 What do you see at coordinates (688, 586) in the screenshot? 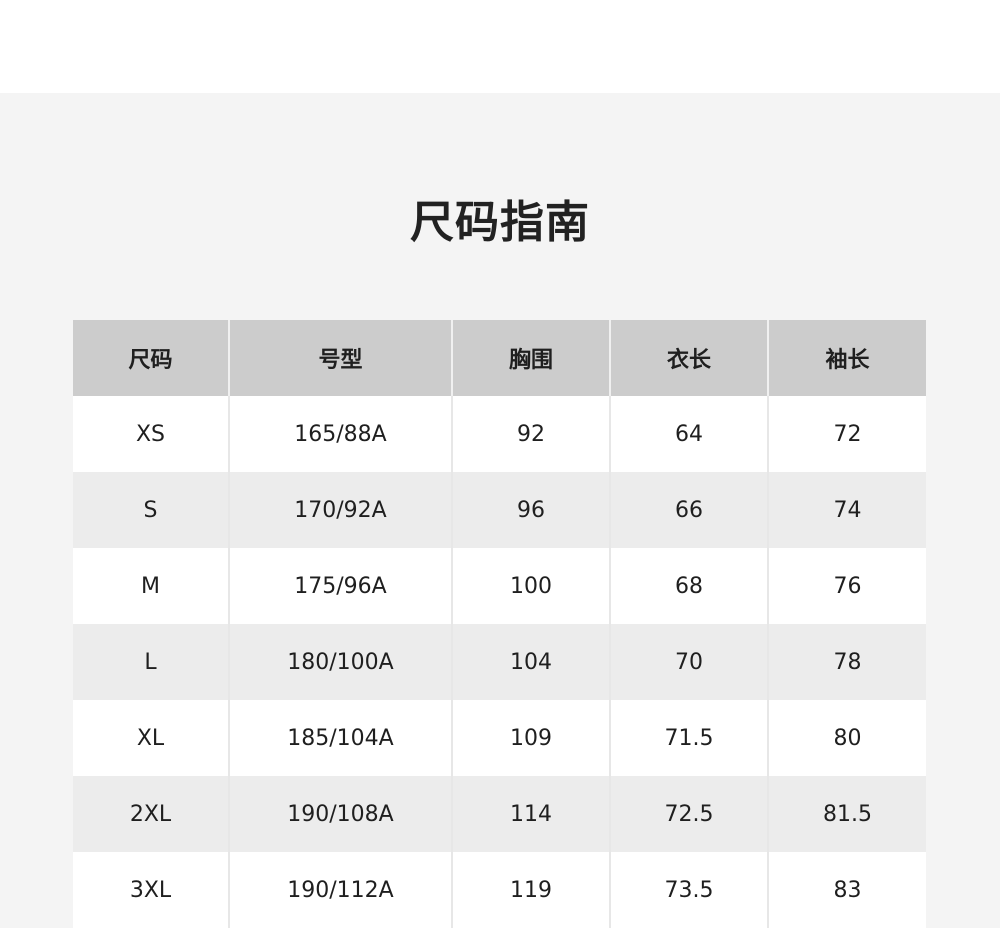
I see `table-cell-length: 68` at bounding box center [688, 586].